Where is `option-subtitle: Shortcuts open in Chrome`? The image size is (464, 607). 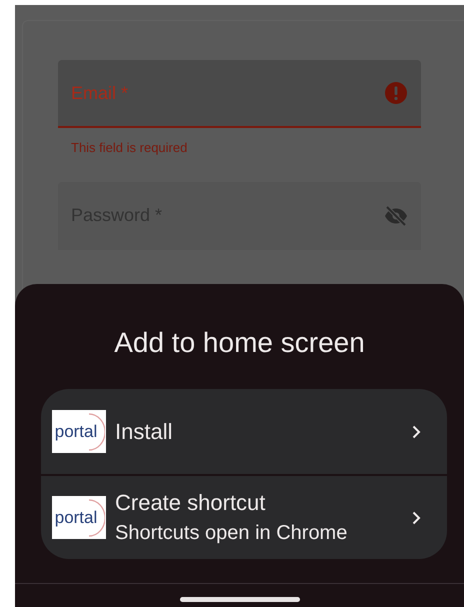 option-subtitle: Shortcuts open in Chrome is located at coordinates (231, 533).